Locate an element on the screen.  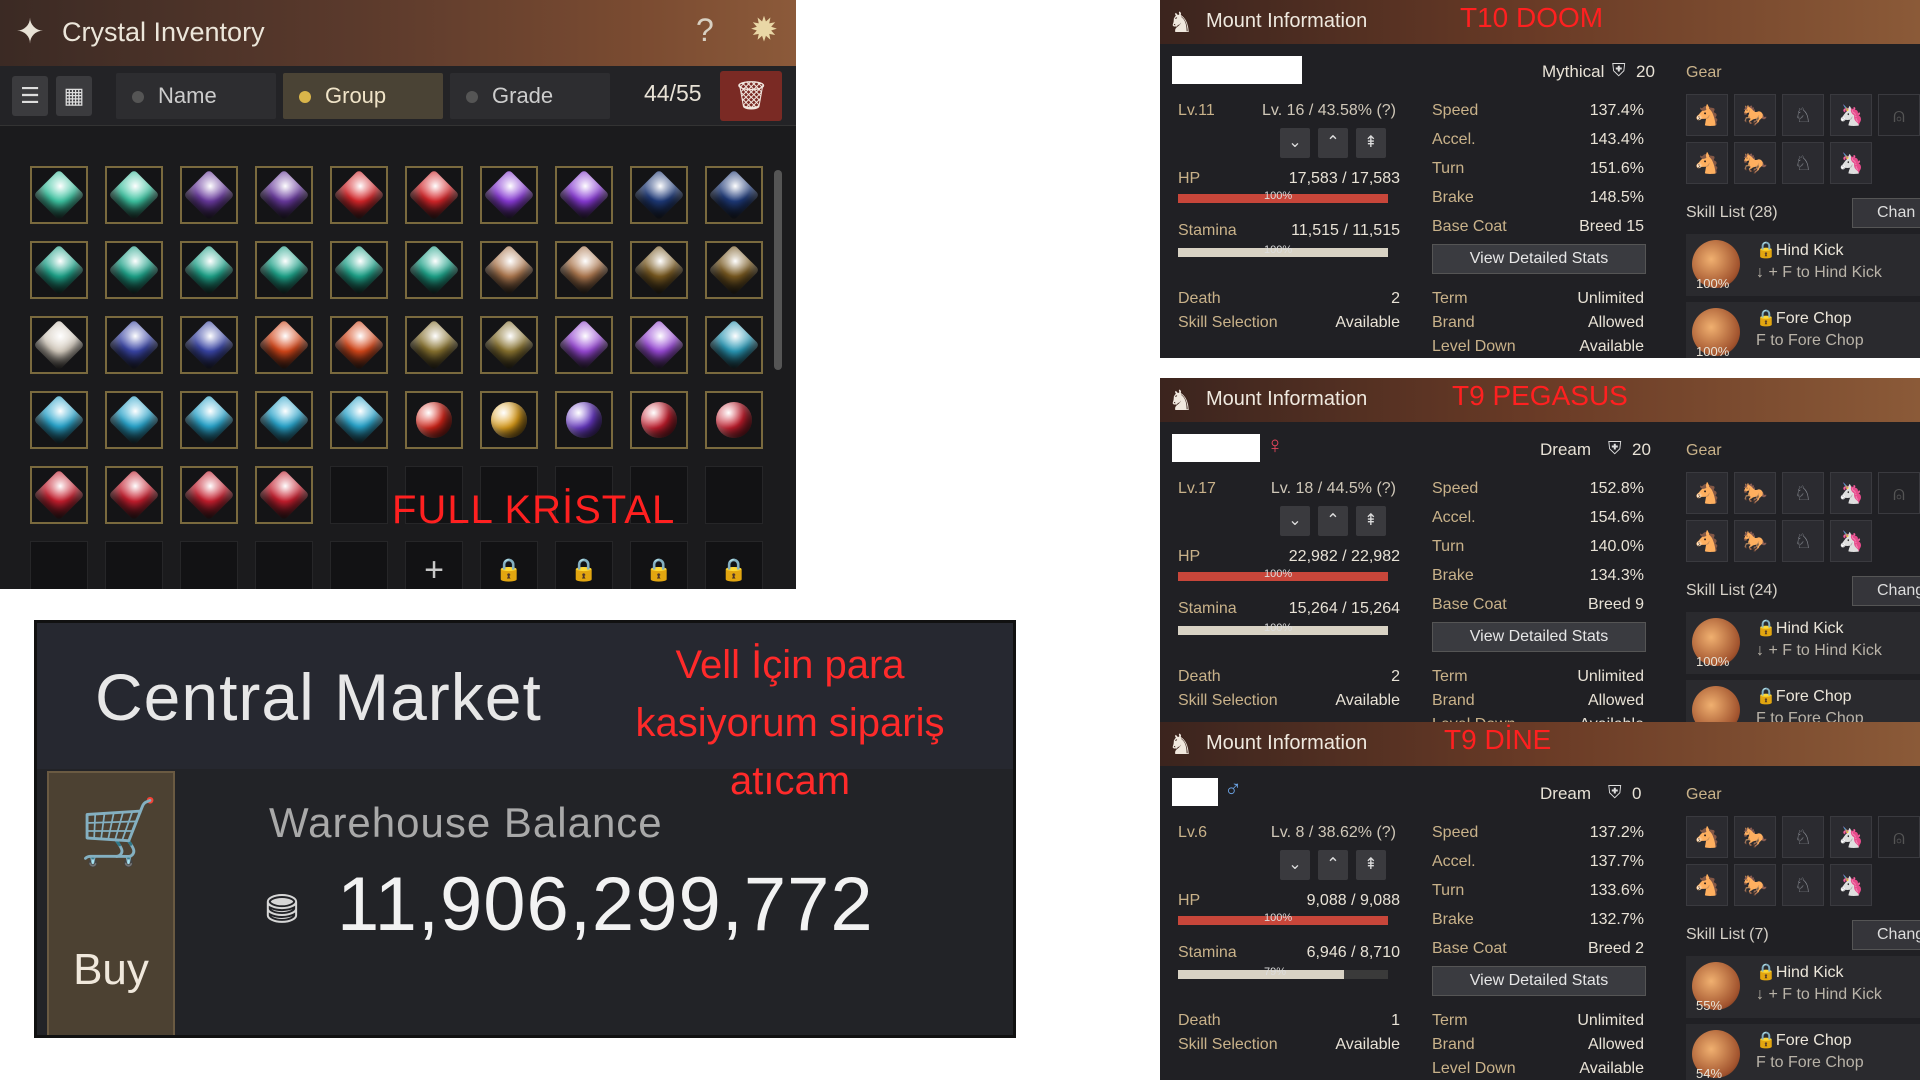
sort-grade-button: Grade is located at coordinates (530, 96).